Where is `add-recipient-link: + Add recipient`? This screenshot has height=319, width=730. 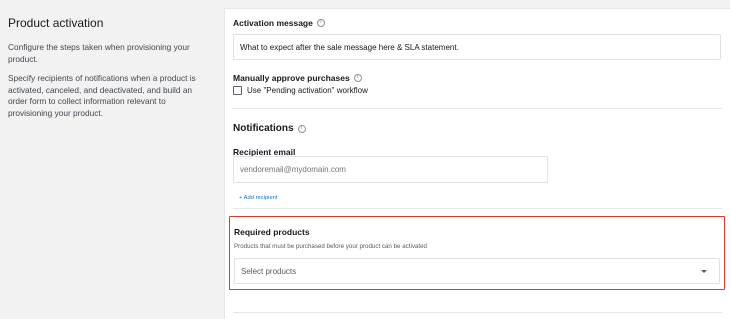 add-recipient-link: + Add recipient is located at coordinates (258, 198).